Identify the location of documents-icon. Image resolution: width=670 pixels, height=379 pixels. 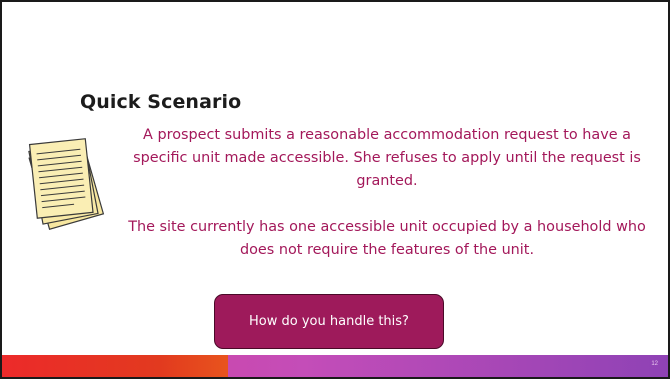
(66, 184).